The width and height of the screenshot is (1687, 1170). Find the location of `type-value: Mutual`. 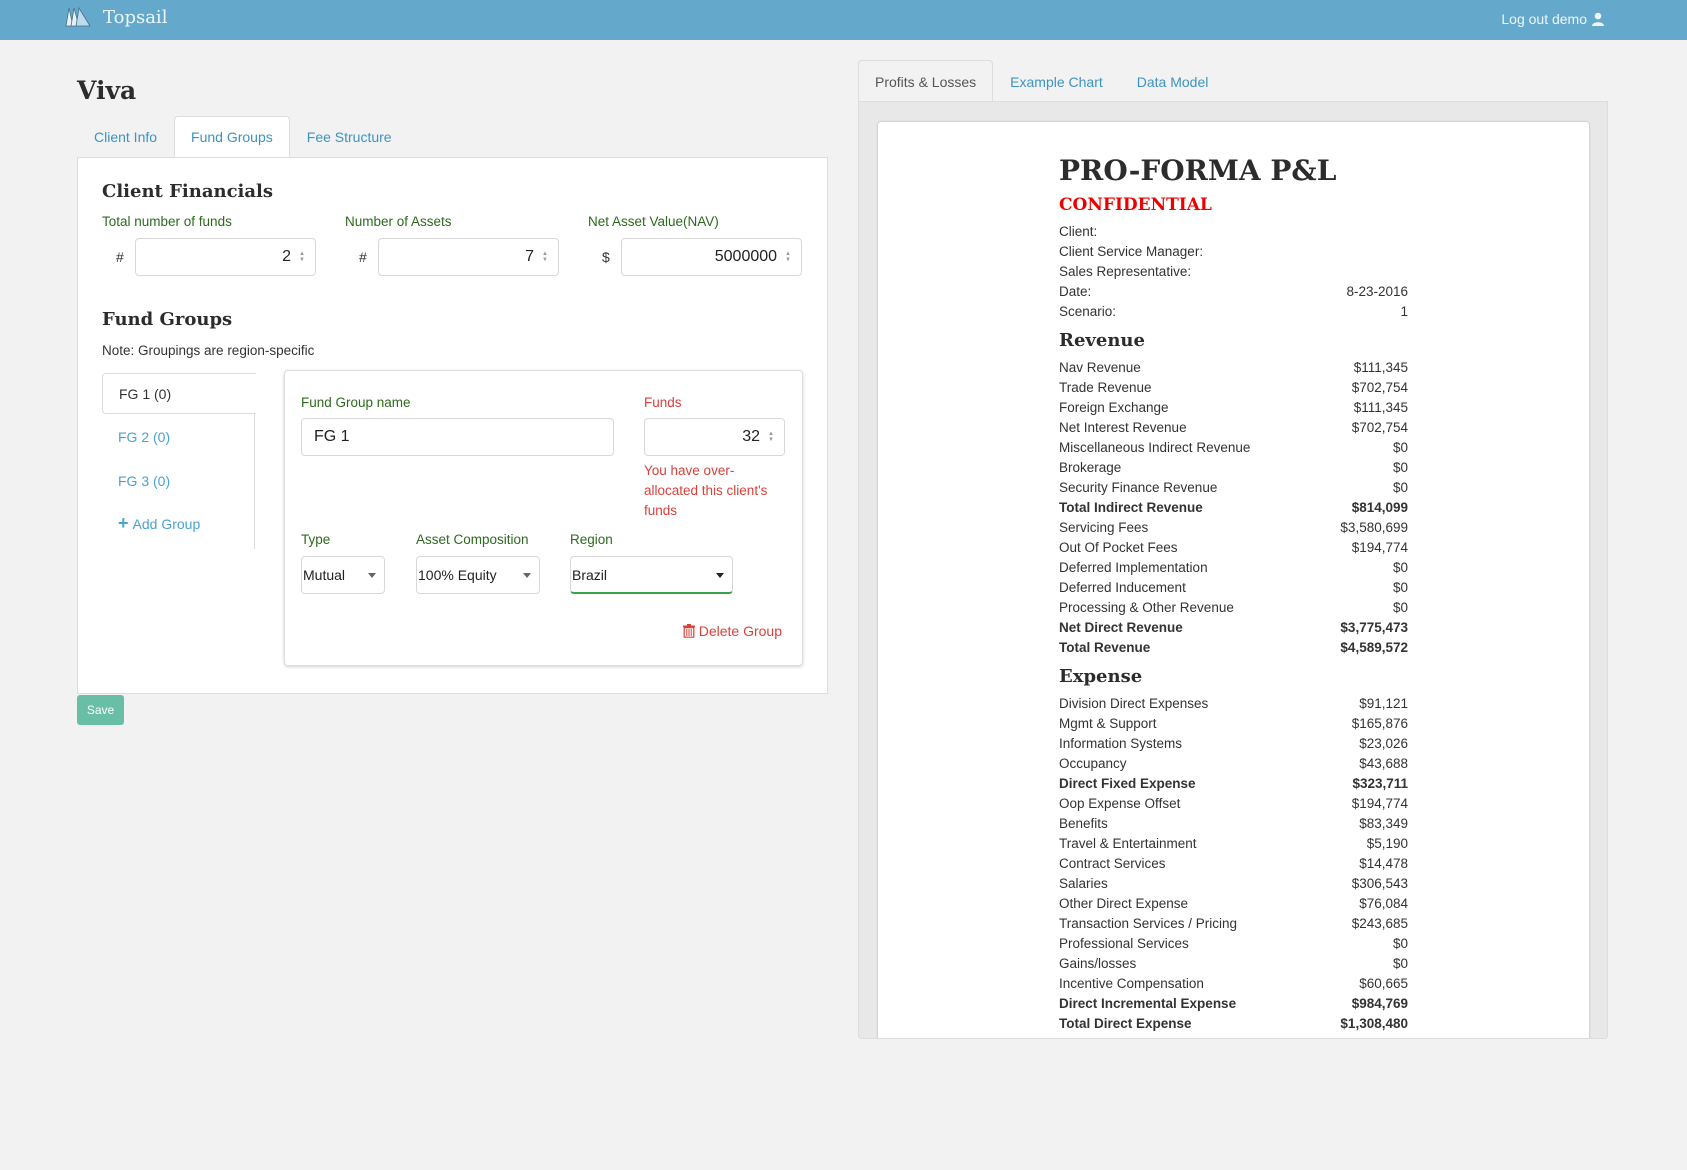

type-value: Mutual is located at coordinates (324, 575).